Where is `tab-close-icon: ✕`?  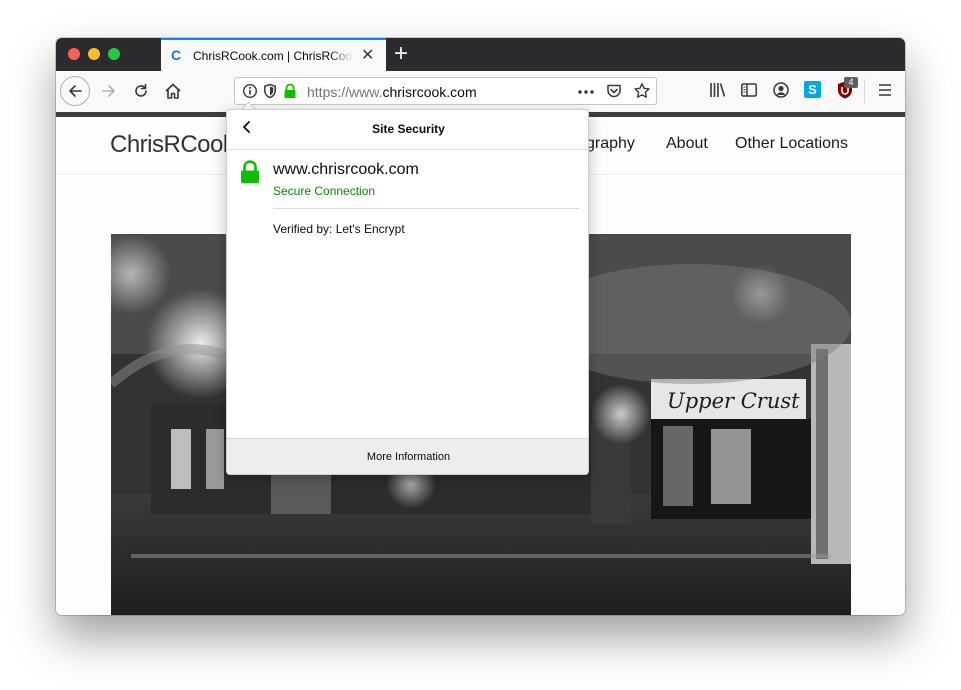 tab-close-icon: ✕ is located at coordinates (367, 55).